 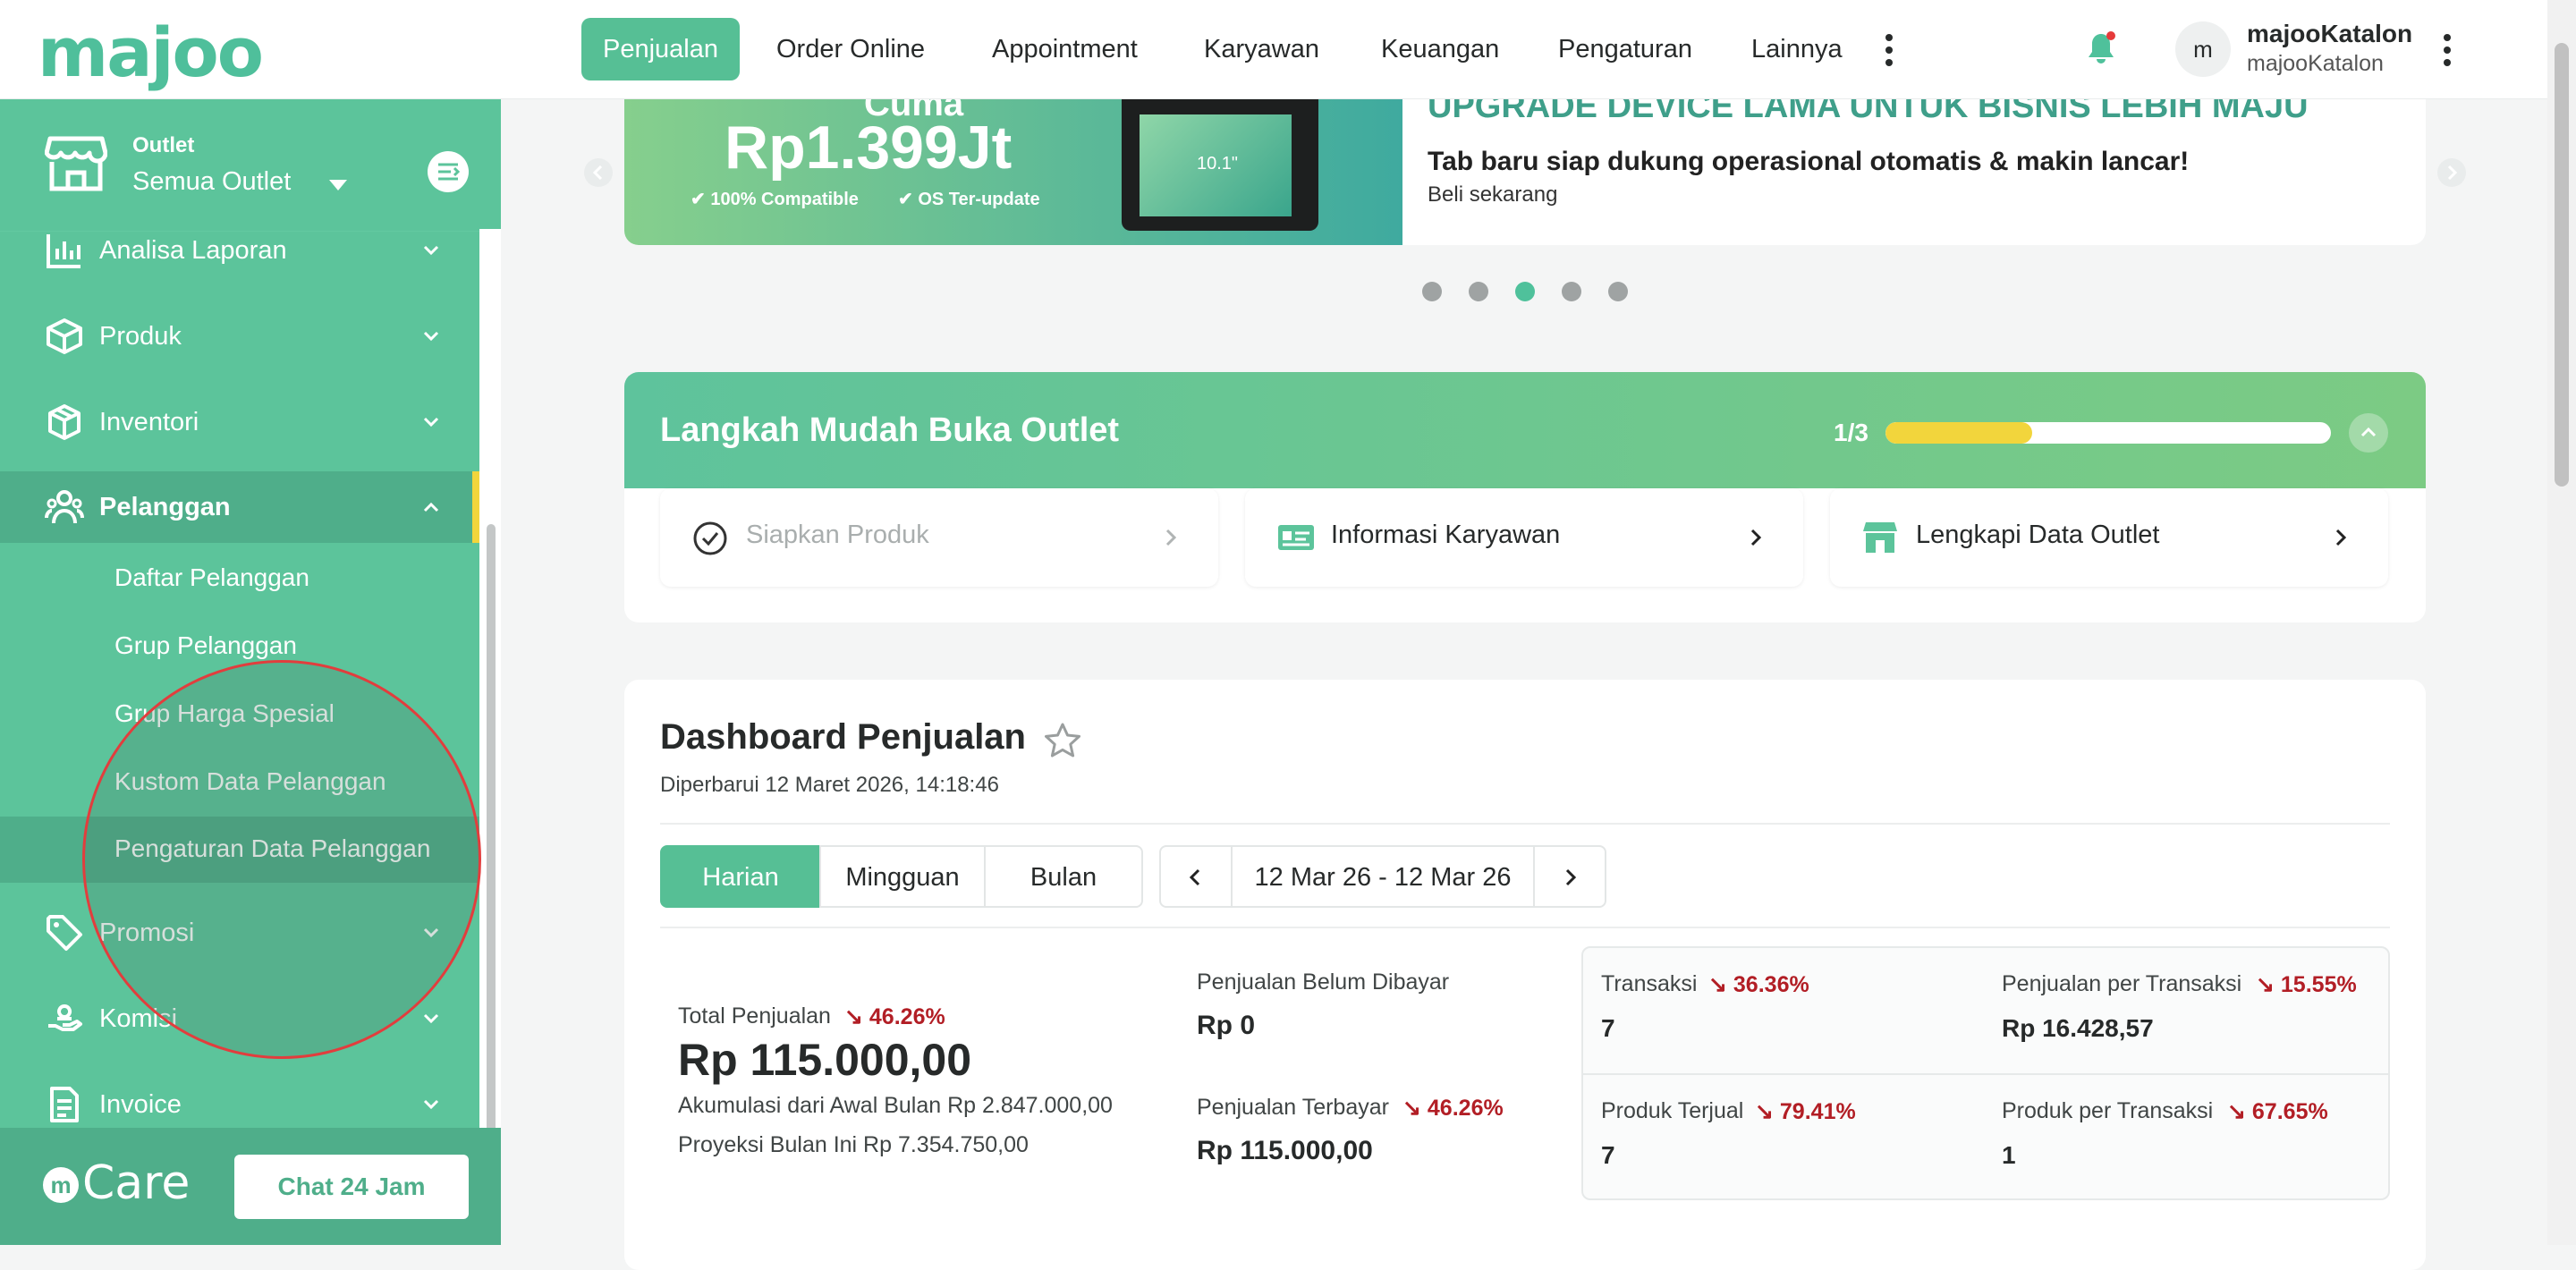 What do you see at coordinates (1261, 49) in the screenshot?
I see `tab-karyawan: Karyawan` at bounding box center [1261, 49].